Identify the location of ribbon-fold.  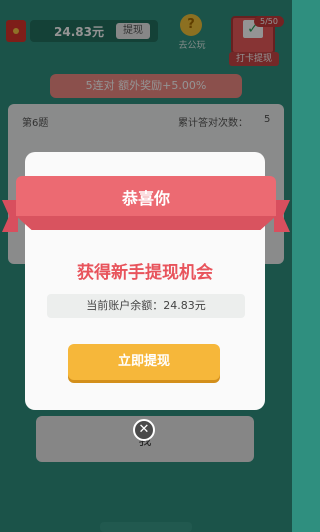
(146, 223).